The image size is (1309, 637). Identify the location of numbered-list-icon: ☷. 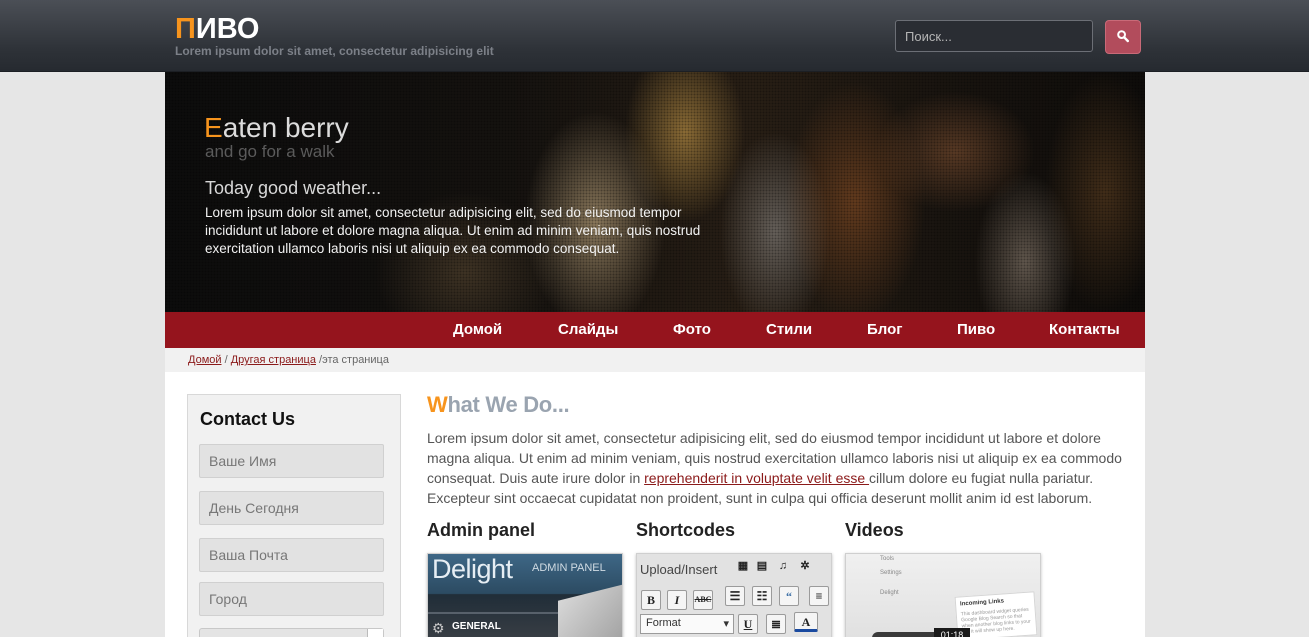
(762, 596).